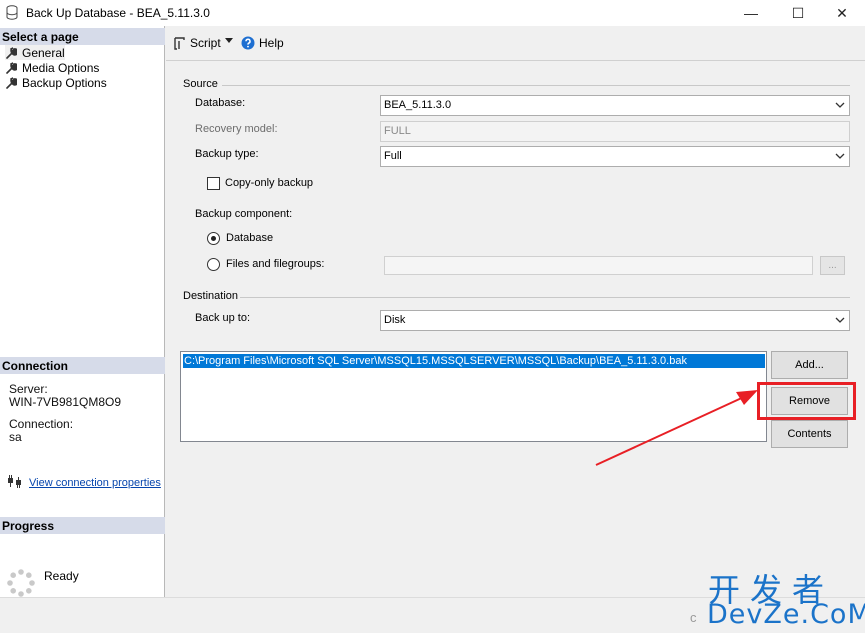 Image resolution: width=865 pixels, height=633 pixels. I want to click on maximize-button: ☐, so click(798, 13).